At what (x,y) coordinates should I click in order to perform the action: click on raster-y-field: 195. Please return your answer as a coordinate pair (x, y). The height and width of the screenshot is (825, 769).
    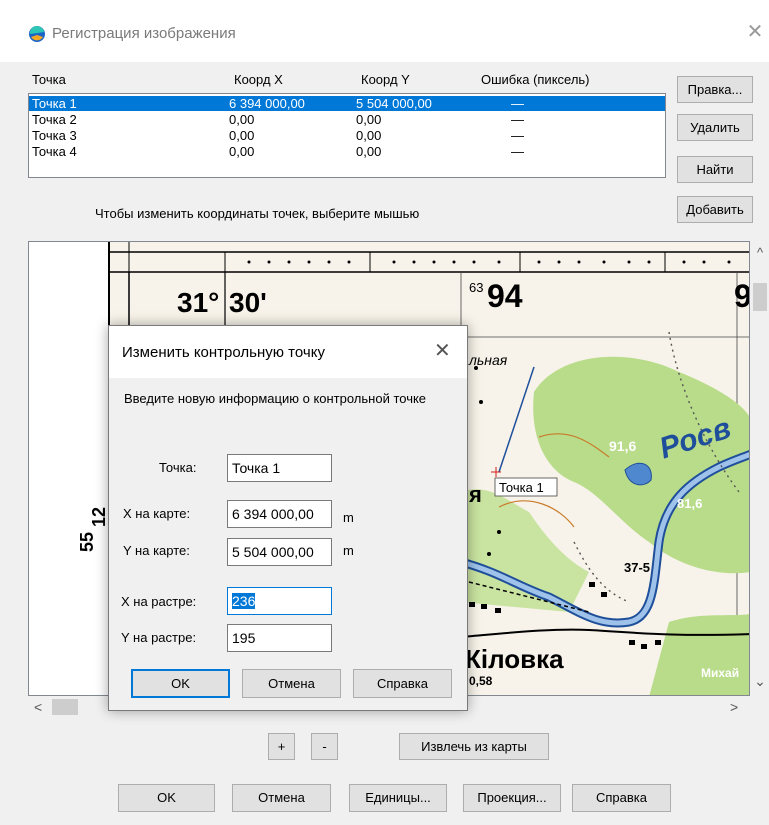
    Looking at the image, I should click on (279, 638).